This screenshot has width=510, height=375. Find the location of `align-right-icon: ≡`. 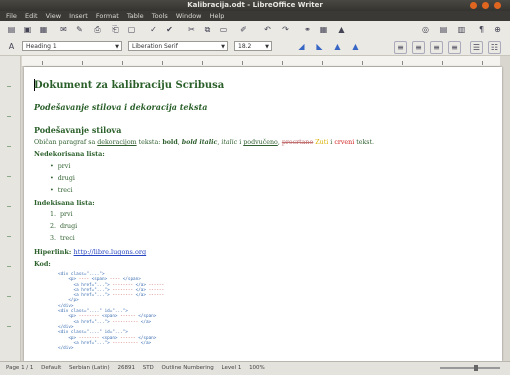

align-right-icon: ≡ is located at coordinates (436, 47).